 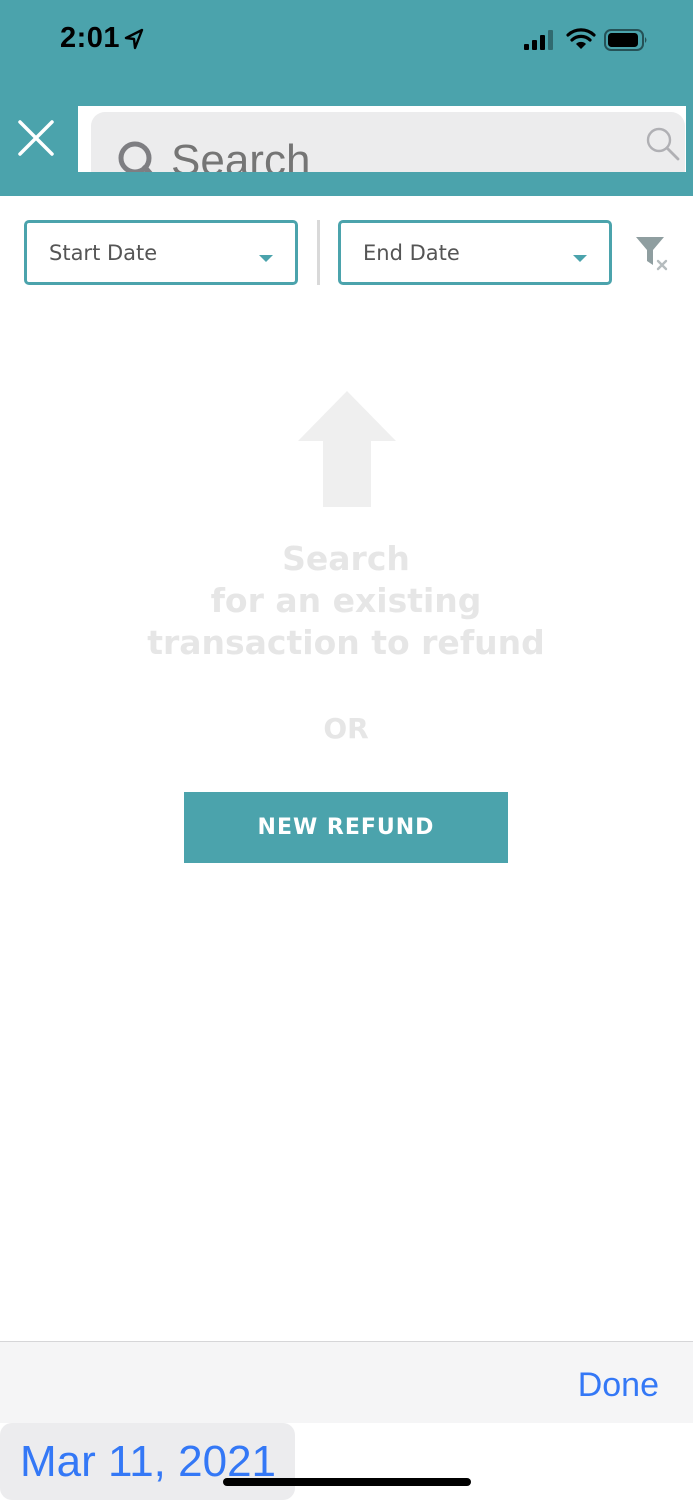 What do you see at coordinates (318, 252) in the screenshot?
I see `filter-divider` at bounding box center [318, 252].